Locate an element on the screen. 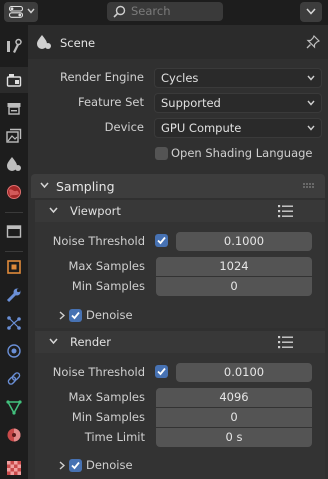 The height and width of the screenshot is (479, 328). sampling-panel-header: Sampling is located at coordinates (178, 186).